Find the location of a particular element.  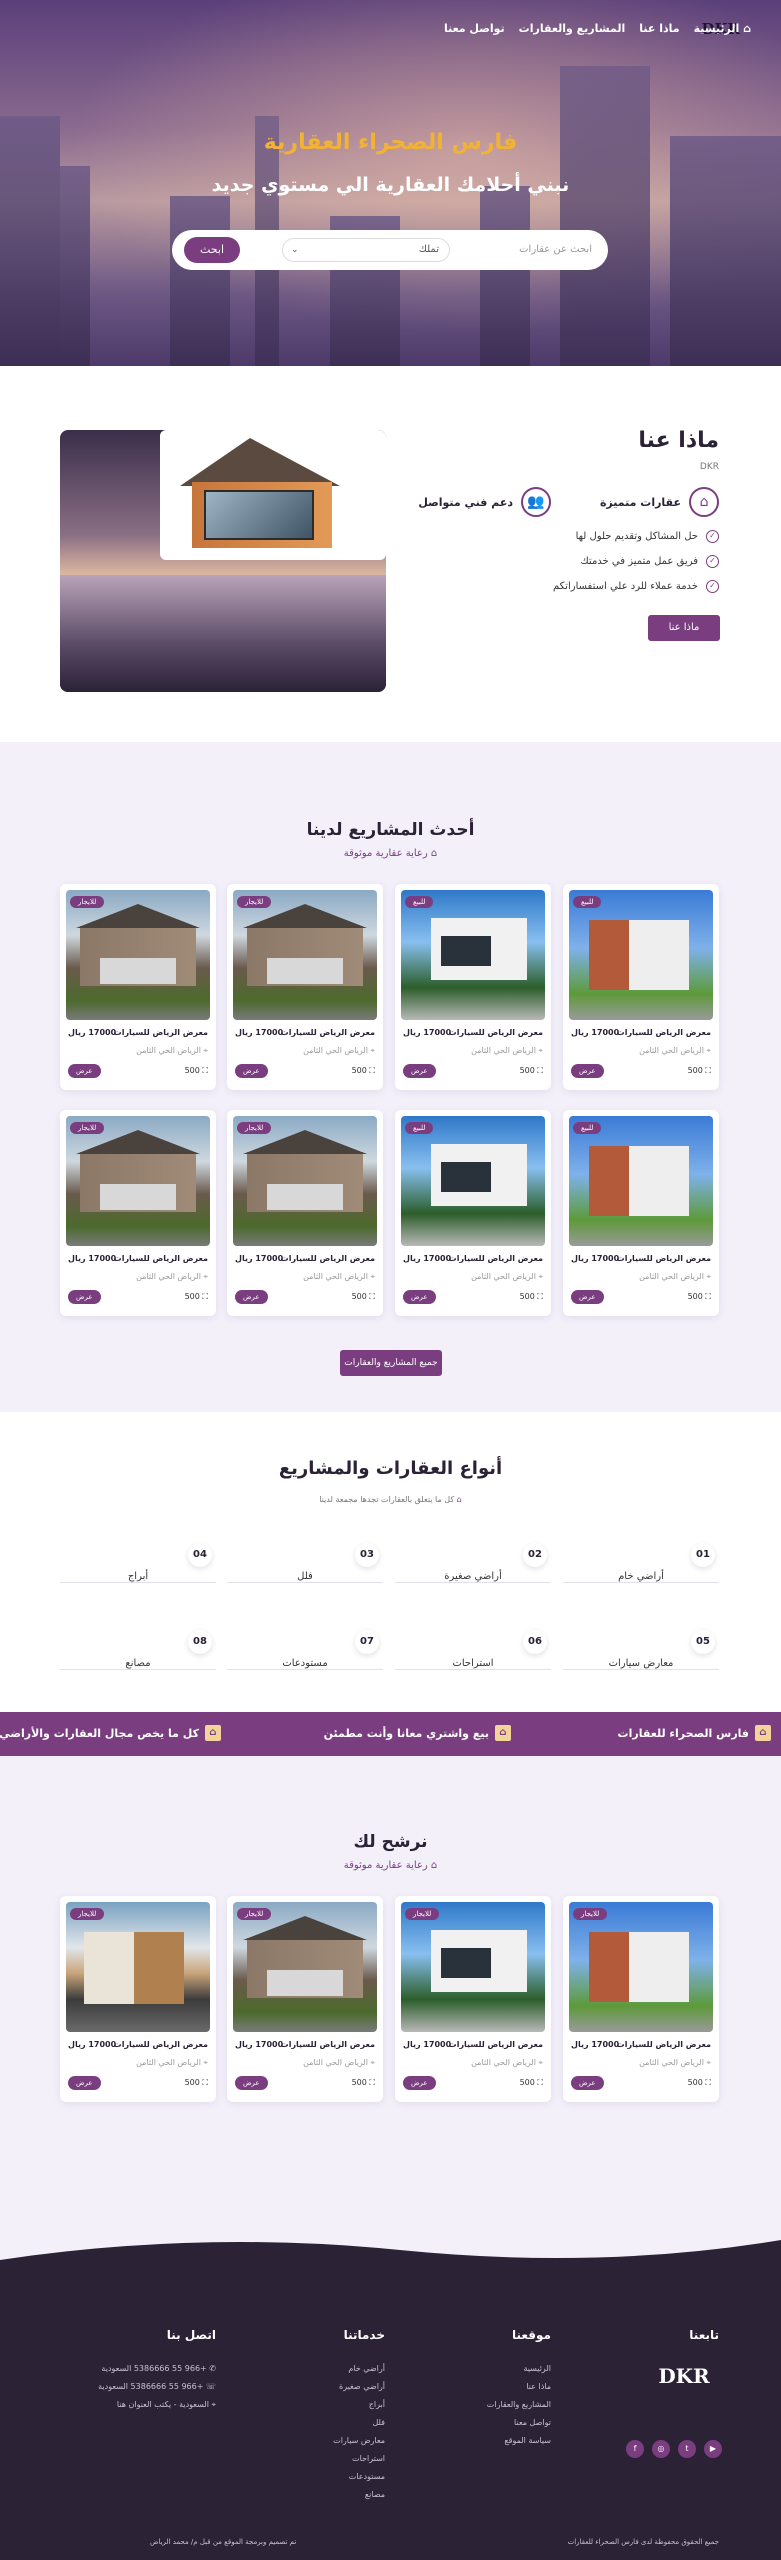

contact-title: اتصل بنا is located at coordinates (191, 2335).